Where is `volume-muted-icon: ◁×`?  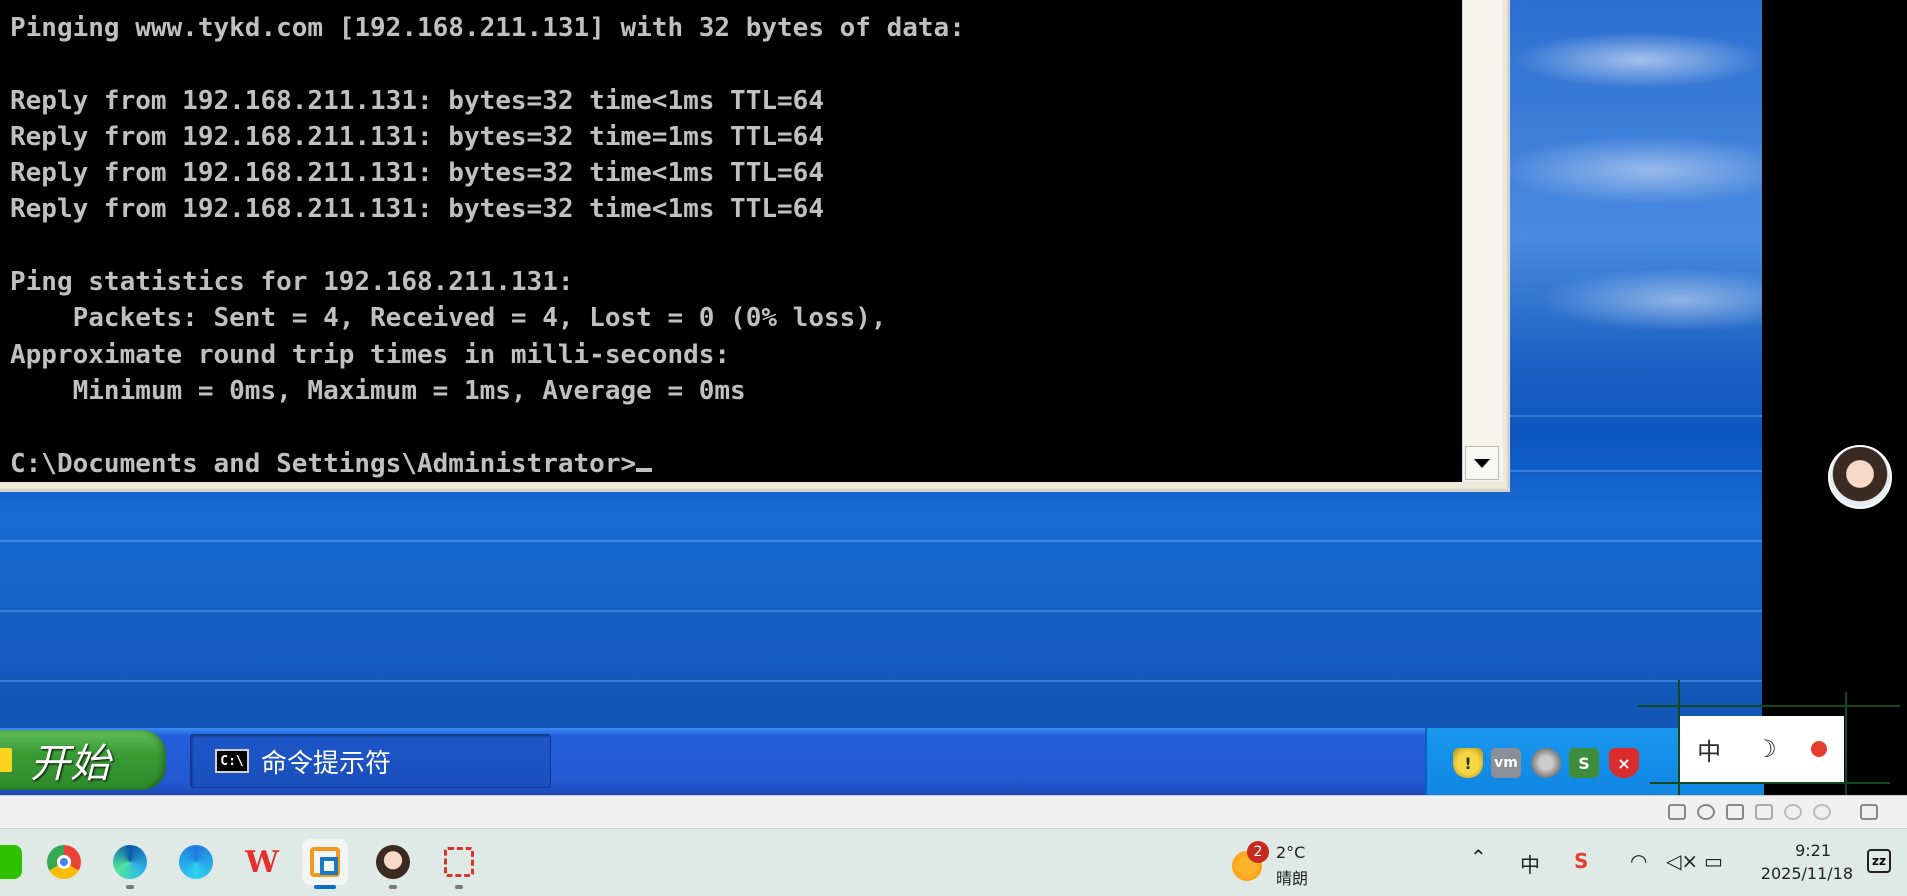 volume-muted-icon: ◁× is located at coordinates (1682, 861).